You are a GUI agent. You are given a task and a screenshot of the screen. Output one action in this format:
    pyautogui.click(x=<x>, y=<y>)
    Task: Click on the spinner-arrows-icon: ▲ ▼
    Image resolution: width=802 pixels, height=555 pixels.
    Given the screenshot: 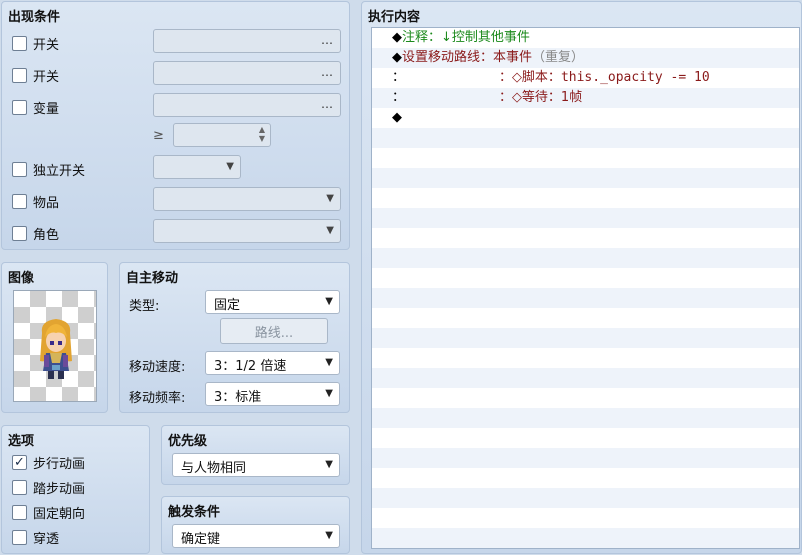 What is the action you would take?
    pyautogui.click(x=262, y=134)
    